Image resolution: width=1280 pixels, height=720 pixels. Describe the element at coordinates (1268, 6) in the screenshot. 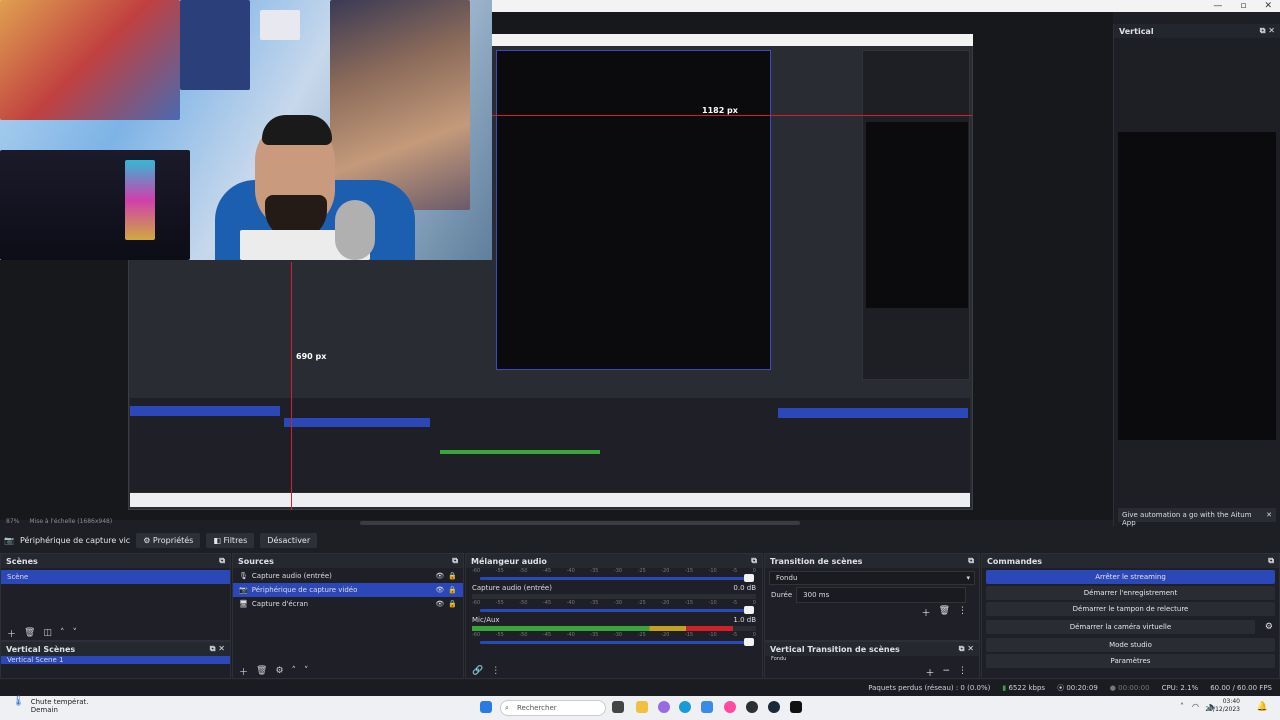

I see `close-button: ✕` at that location.